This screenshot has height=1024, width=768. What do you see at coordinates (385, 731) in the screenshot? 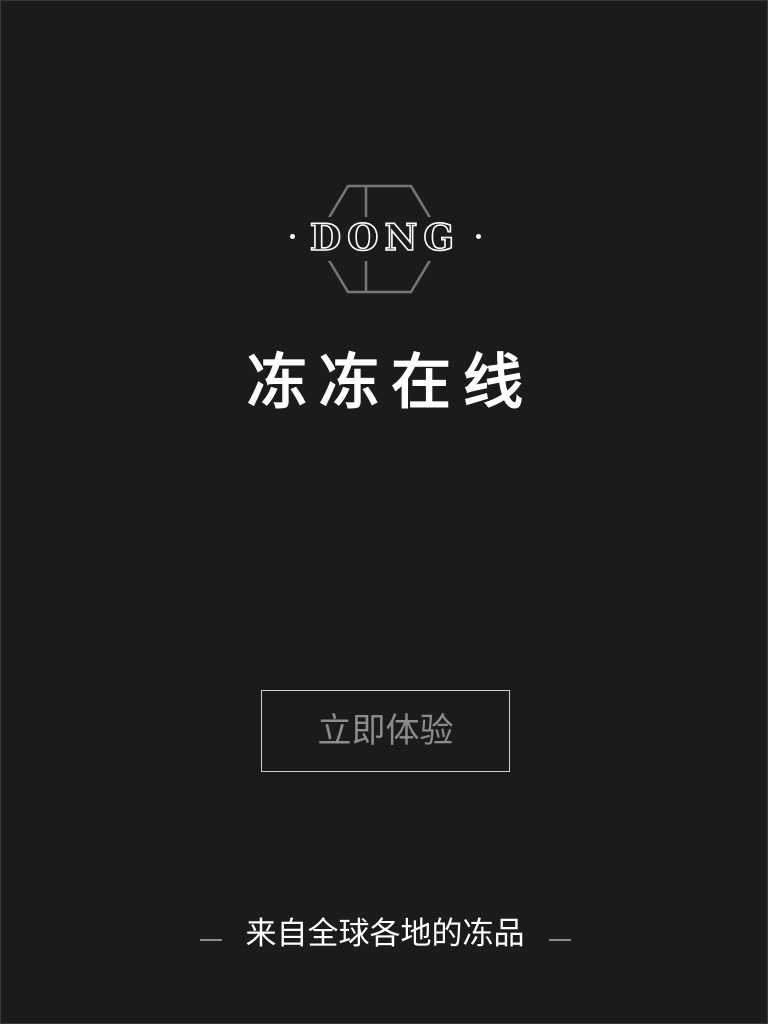
I see `try-now-button: 立即体验` at bounding box center [385, 731].